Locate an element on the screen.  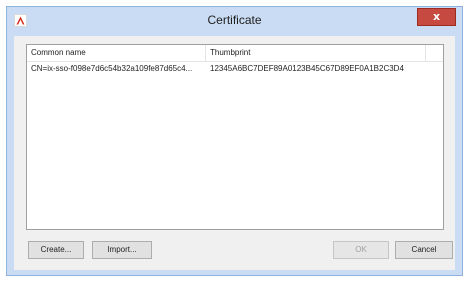
title-bar: Certificate x is located at coordinates (234, 21).